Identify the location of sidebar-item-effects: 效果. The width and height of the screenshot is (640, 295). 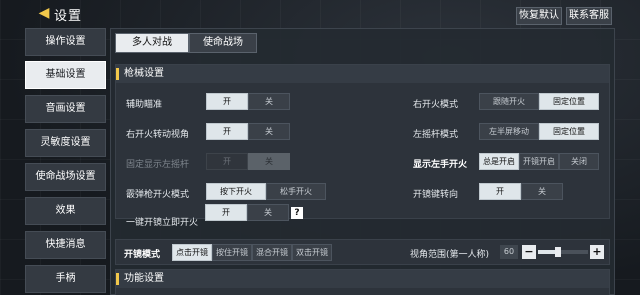
(65, 211).